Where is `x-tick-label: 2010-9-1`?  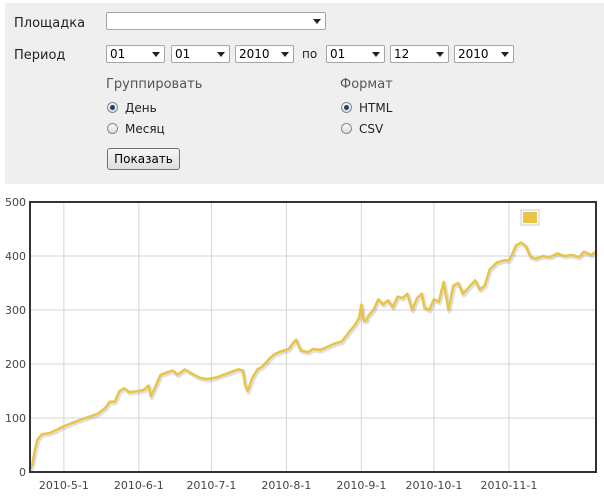
x-tick-label: 2010-9-1 is located at coordinates (361, 485).